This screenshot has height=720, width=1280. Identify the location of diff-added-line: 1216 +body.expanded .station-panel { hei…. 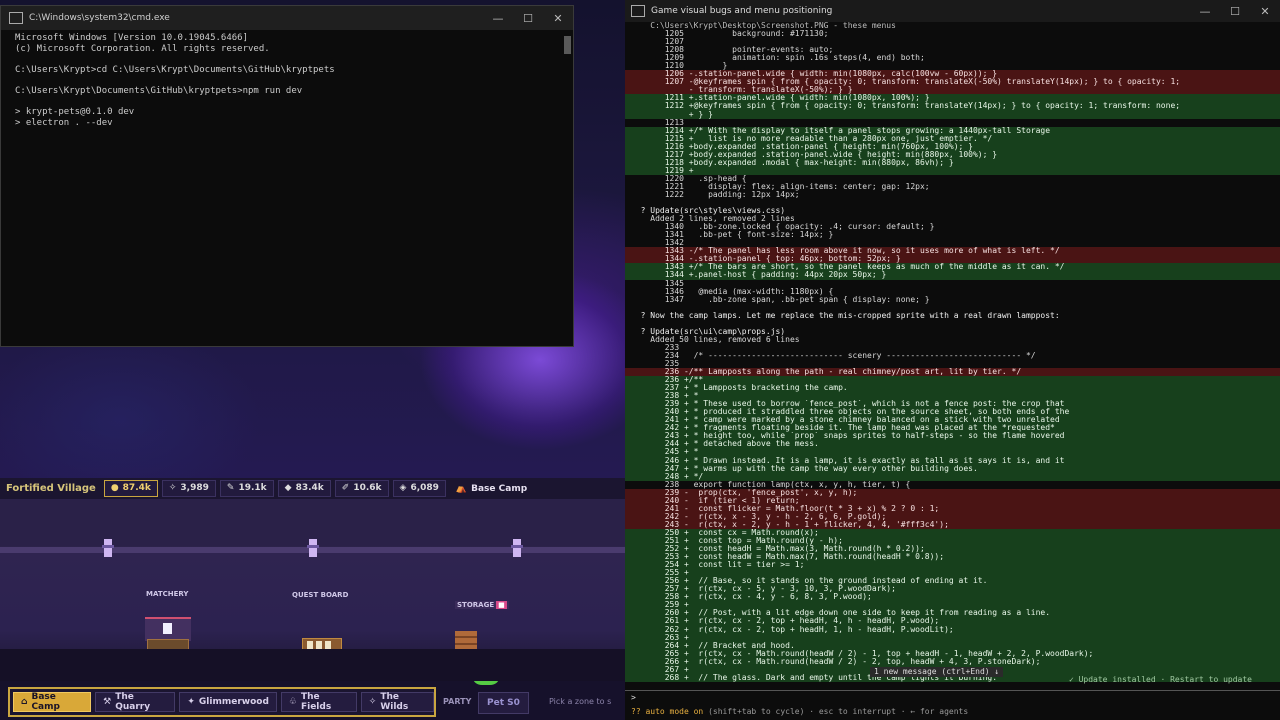
(952, 146).